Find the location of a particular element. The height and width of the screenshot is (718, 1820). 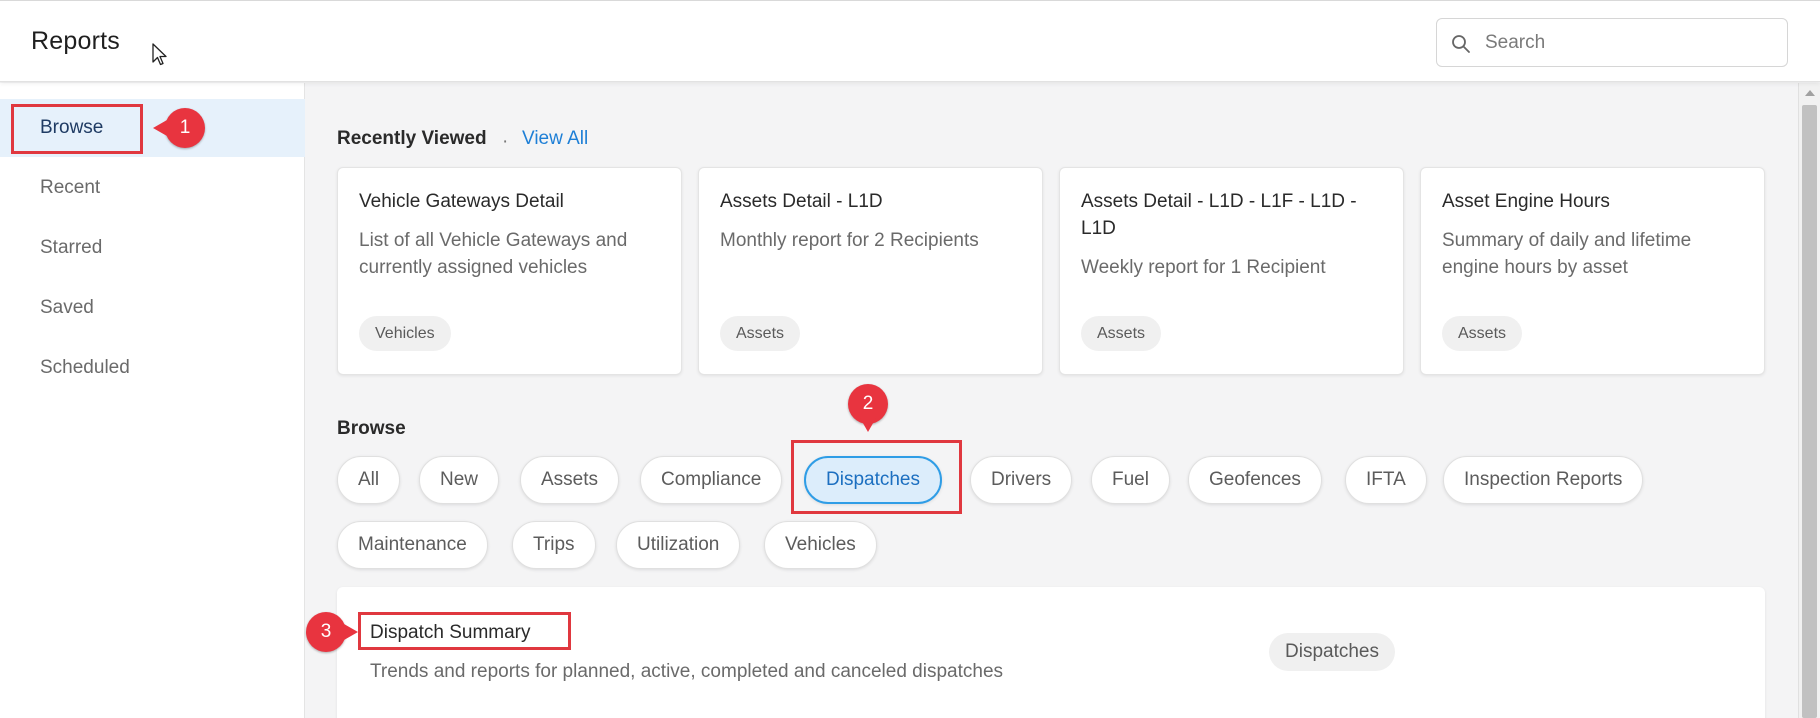

filter-chip-inspection-reports: Inspection Reports is located at coordinates (1543, 480).